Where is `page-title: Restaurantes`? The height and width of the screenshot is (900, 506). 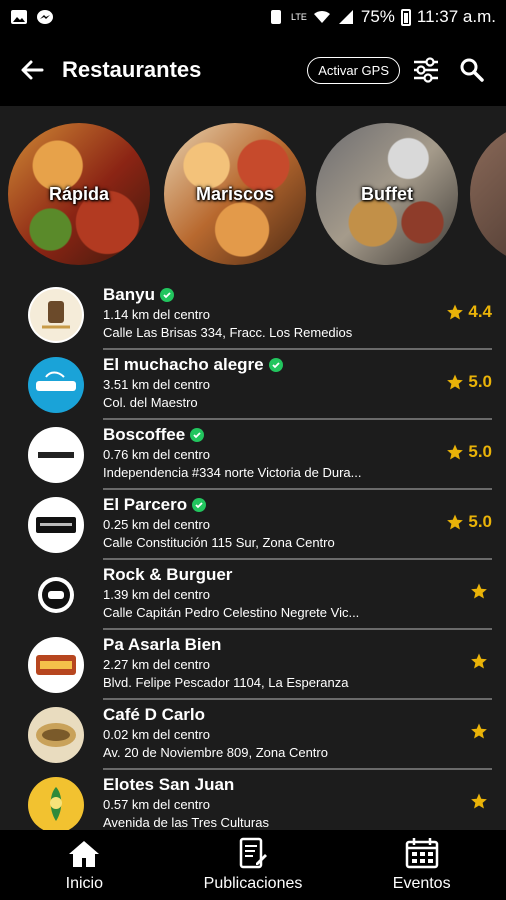 page-title: Restaurantes is located at coordinates (132, 69).